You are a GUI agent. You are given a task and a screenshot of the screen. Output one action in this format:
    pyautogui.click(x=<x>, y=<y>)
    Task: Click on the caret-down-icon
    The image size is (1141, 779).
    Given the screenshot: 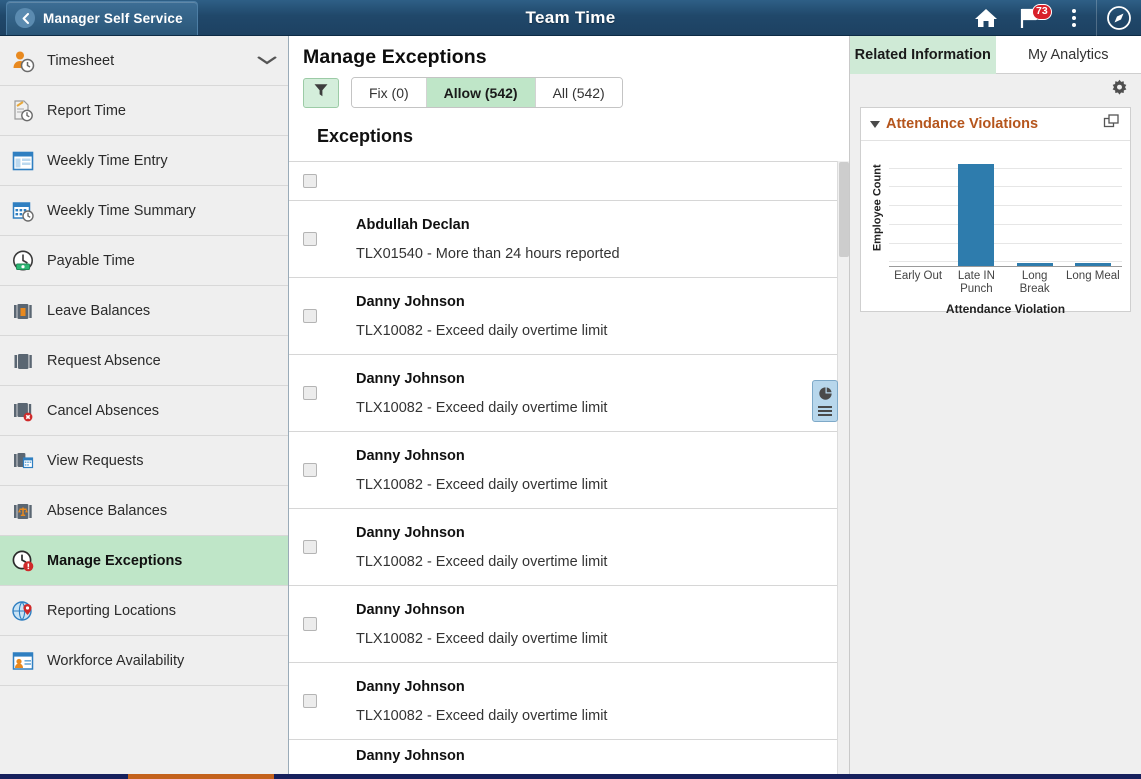 What is the action you would take?
    pyautogui.click(x=875, y=124)
    